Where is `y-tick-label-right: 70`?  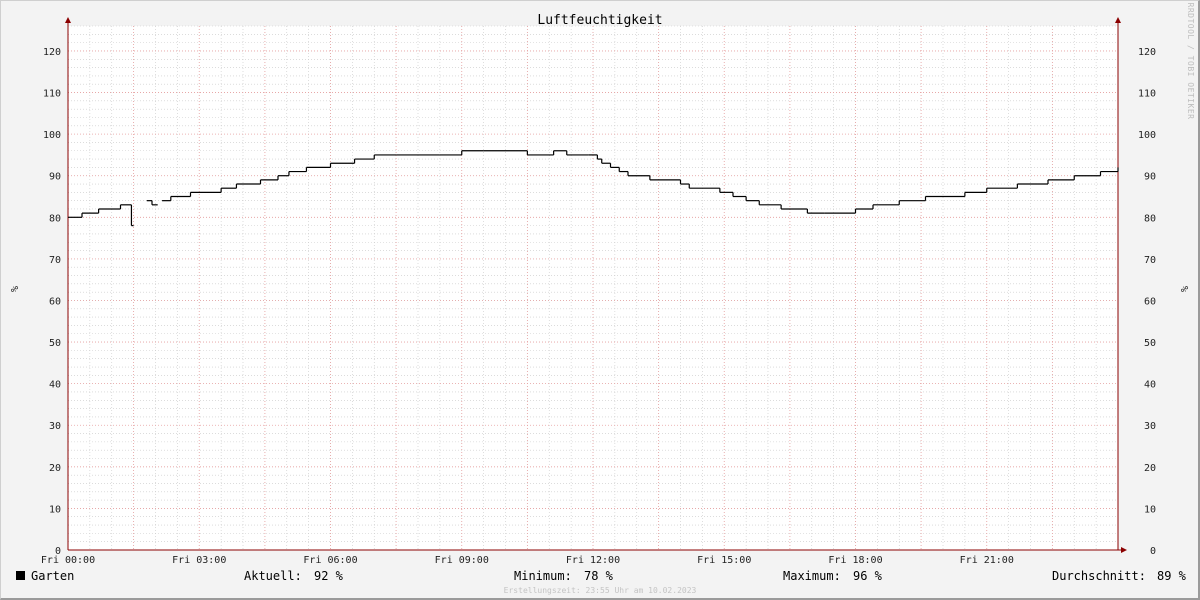
y-tick-label-right: 70 is located at coordinates (1150, 260).